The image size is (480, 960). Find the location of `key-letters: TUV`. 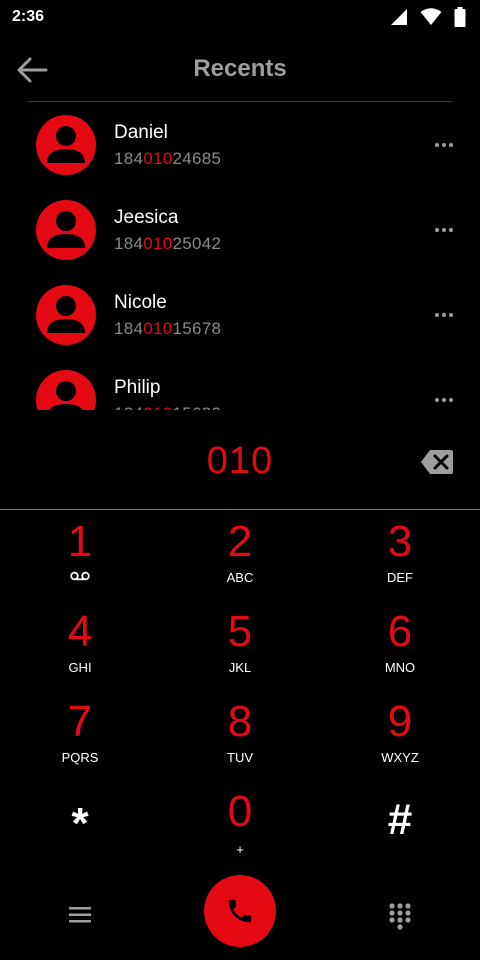

key-letters: TUV is located at coordinates (240, 757).